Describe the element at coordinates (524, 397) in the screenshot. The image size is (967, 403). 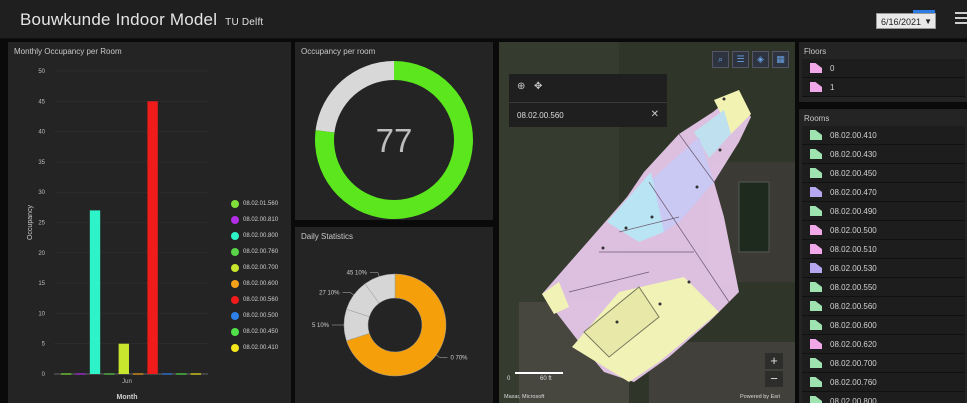
I see `attribution: Maxar, Microsoft` at that location.